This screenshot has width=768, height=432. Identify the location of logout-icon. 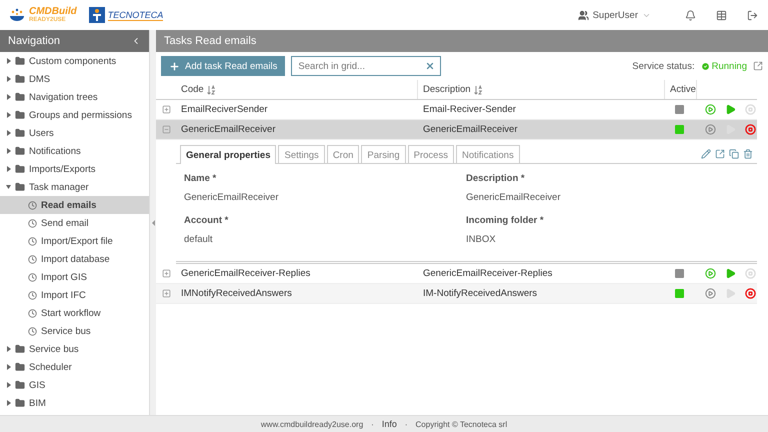
(752, 15).